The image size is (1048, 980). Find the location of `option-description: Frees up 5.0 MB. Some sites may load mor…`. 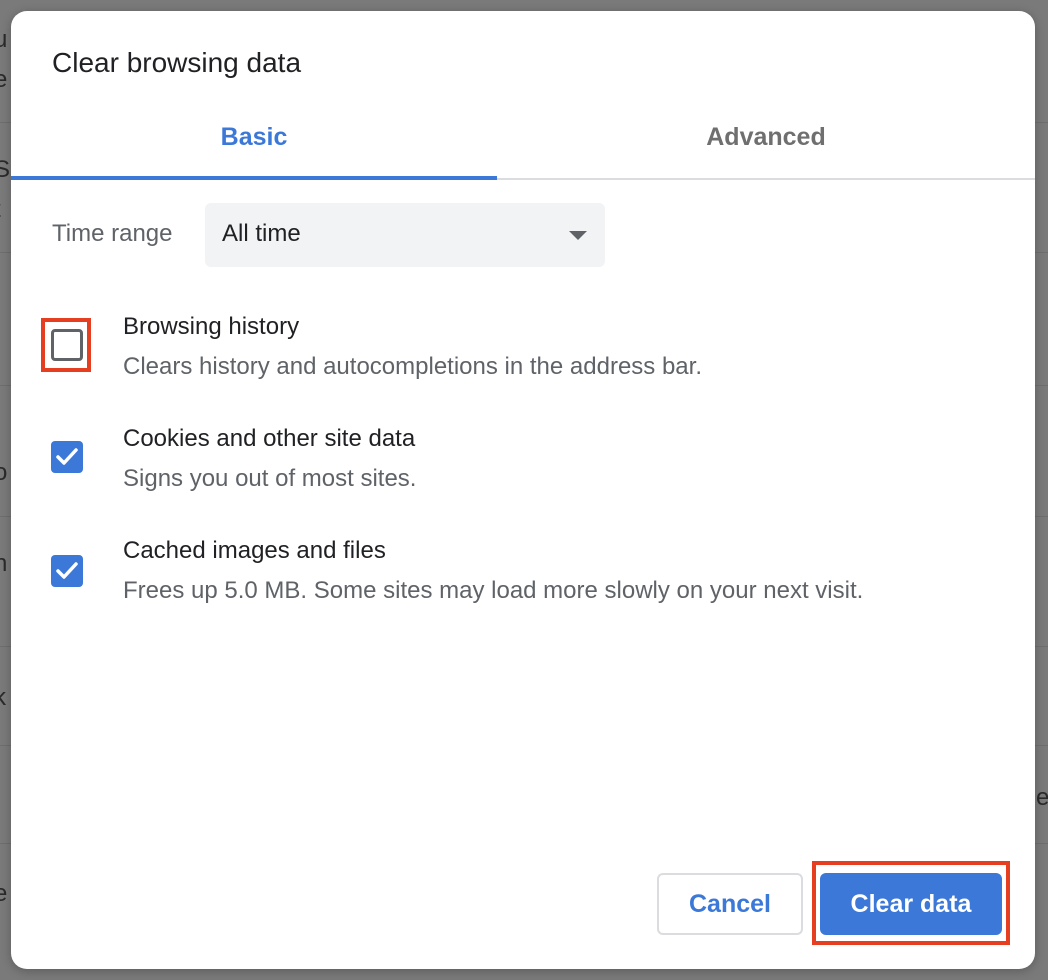

option-description: Frees up 5.0 MB. Some sites may load mor… is located at coordinates (493, 590).